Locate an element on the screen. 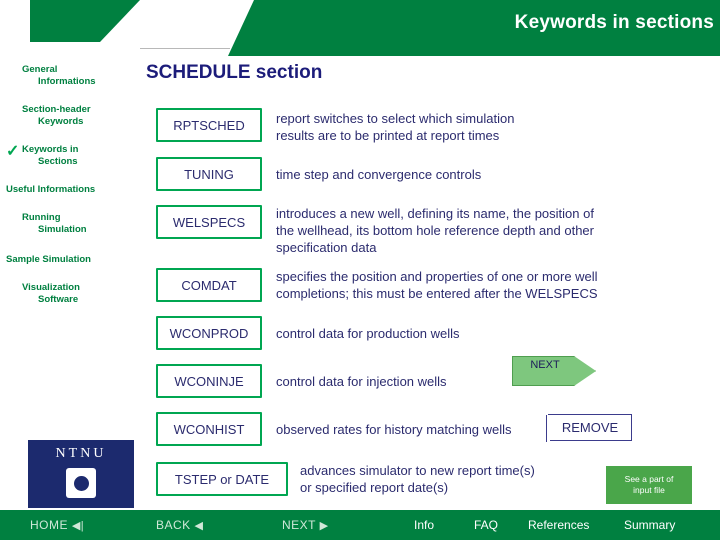 The height and width of the screenshot is (540, 720). sidebar-item-label: Keywords in is located at coordinates (50, 149).